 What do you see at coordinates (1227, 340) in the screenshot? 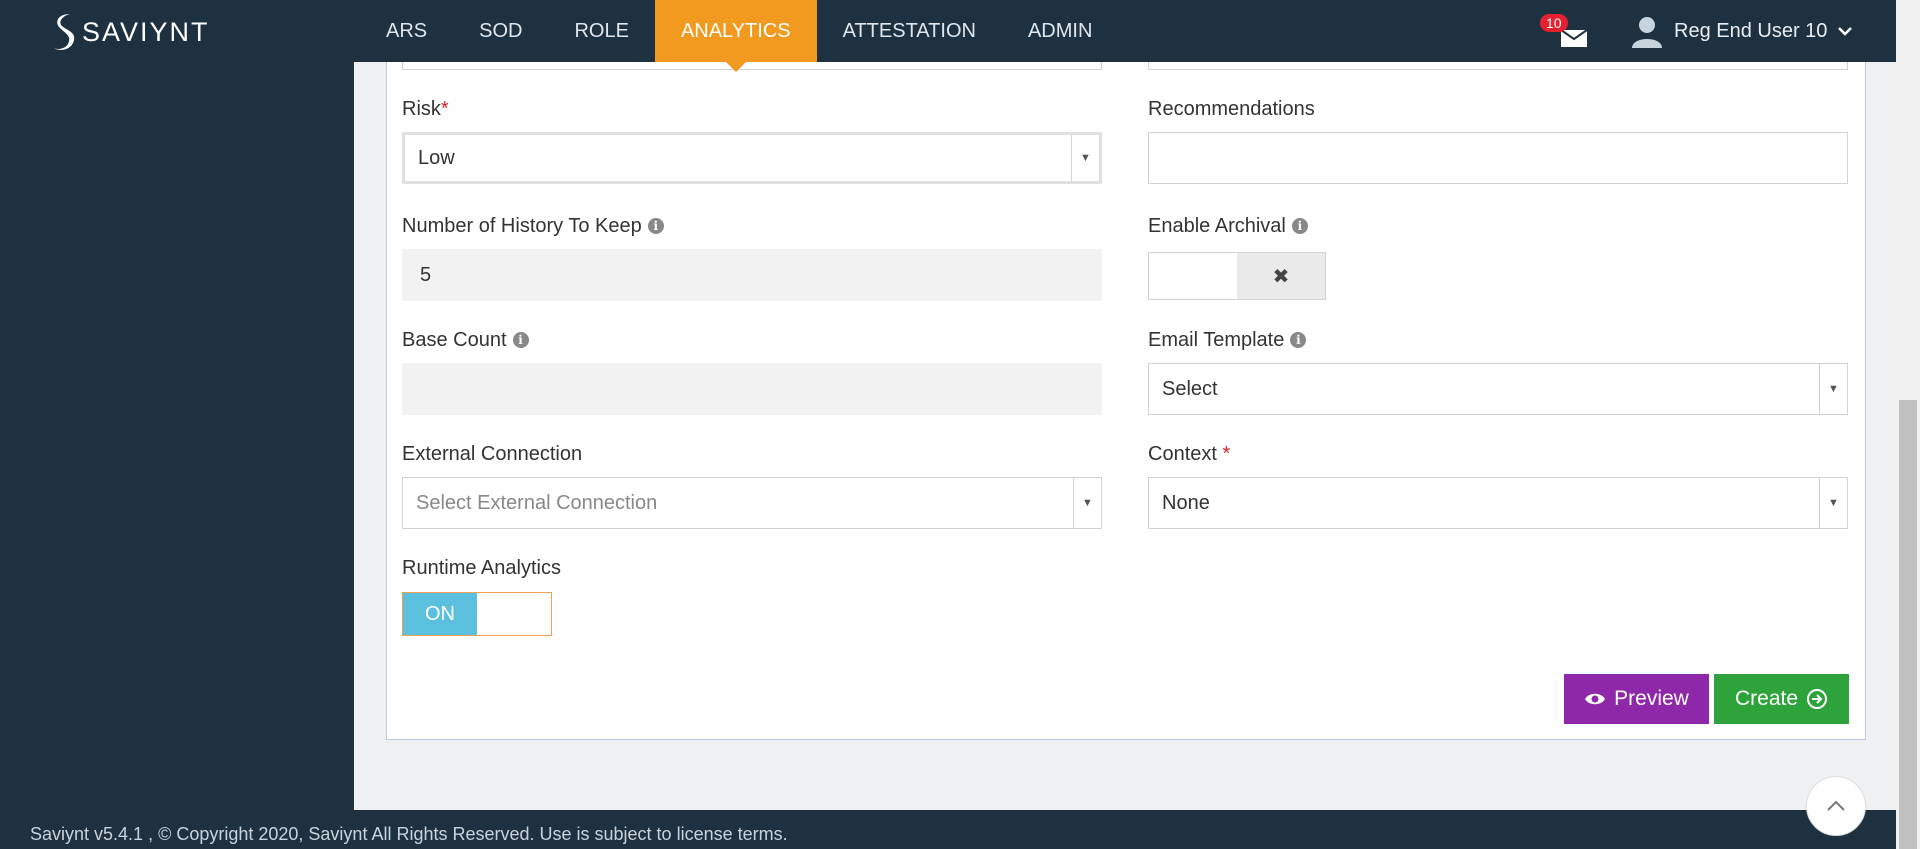
I see `email-template-label: Email Template i` at bounding box center [1227, 340].